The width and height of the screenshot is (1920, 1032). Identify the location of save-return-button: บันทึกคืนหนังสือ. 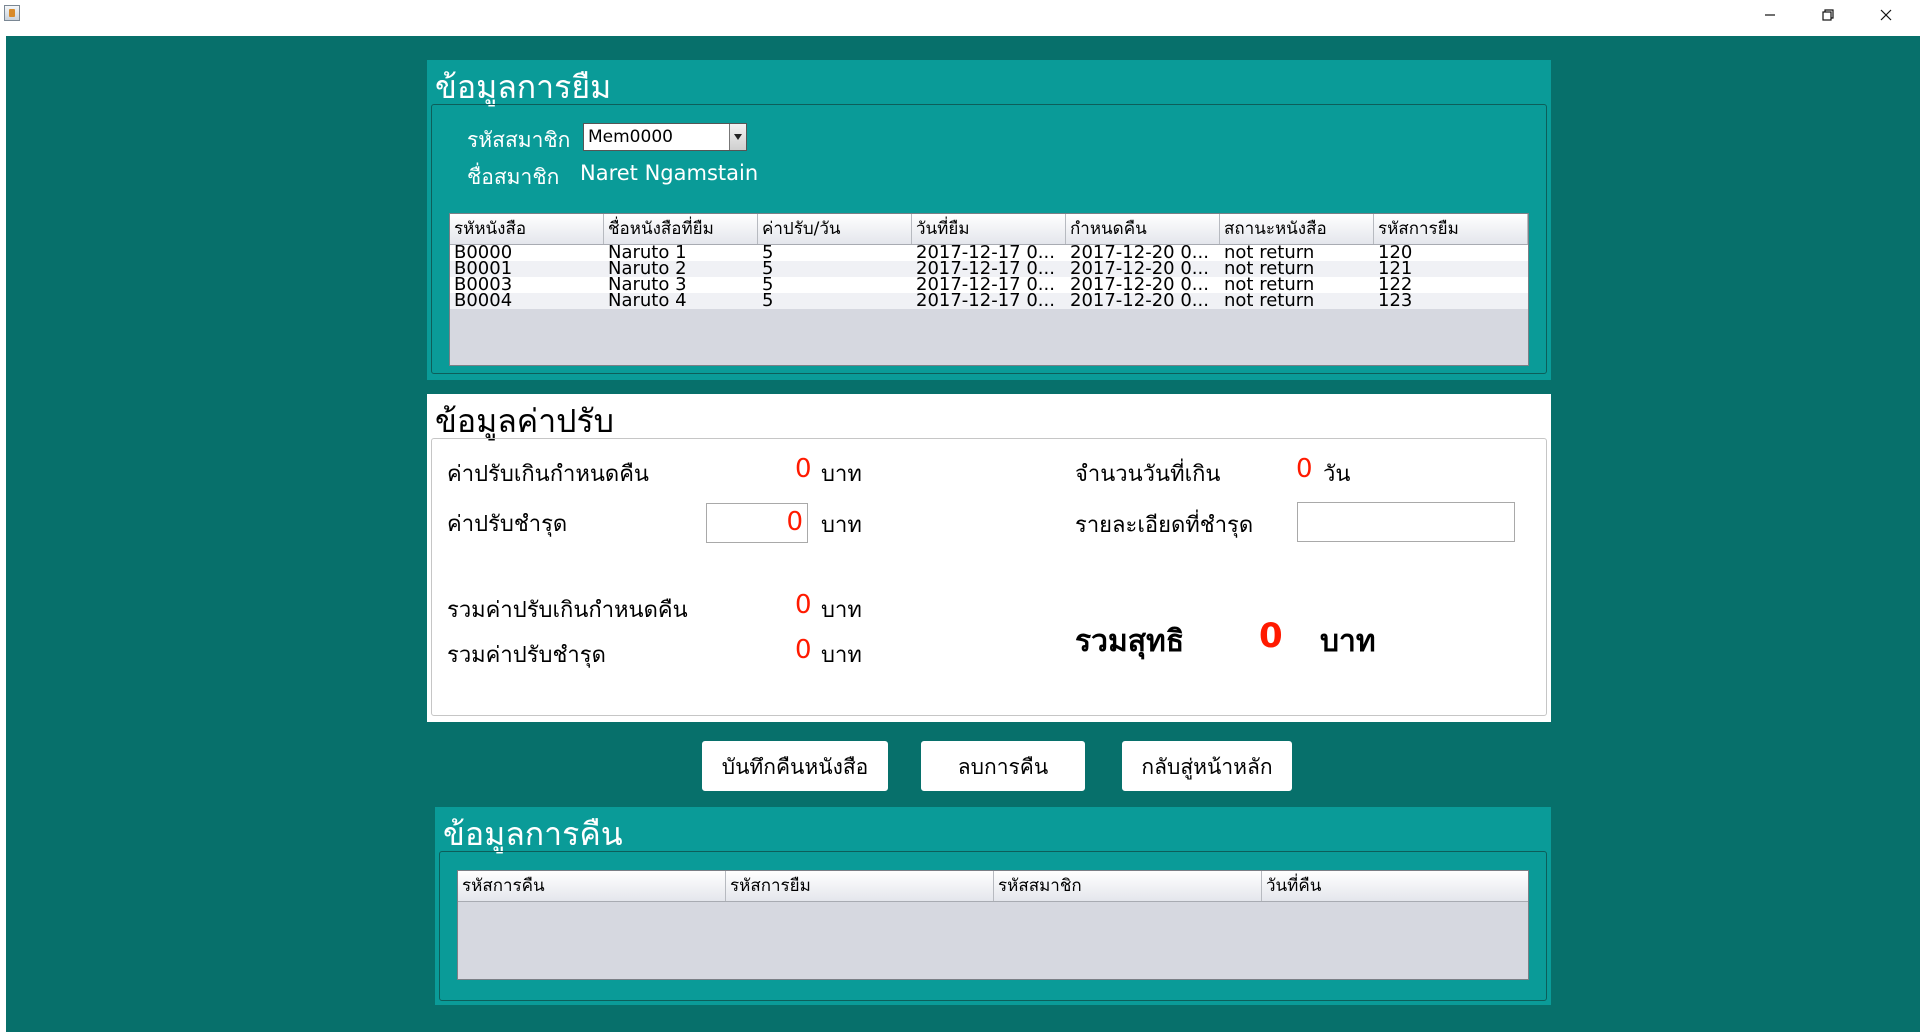
(795, 766).